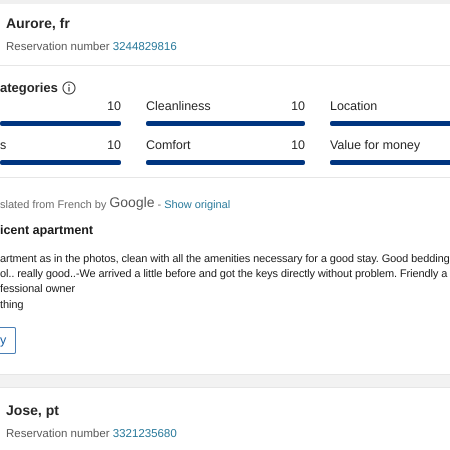 Image resolution: width=450 pixels, height=450 pixels. What do you see at coordinates (3, 145) in the screenshot?
I see `category-label: s` at bounding box center [3, 145].